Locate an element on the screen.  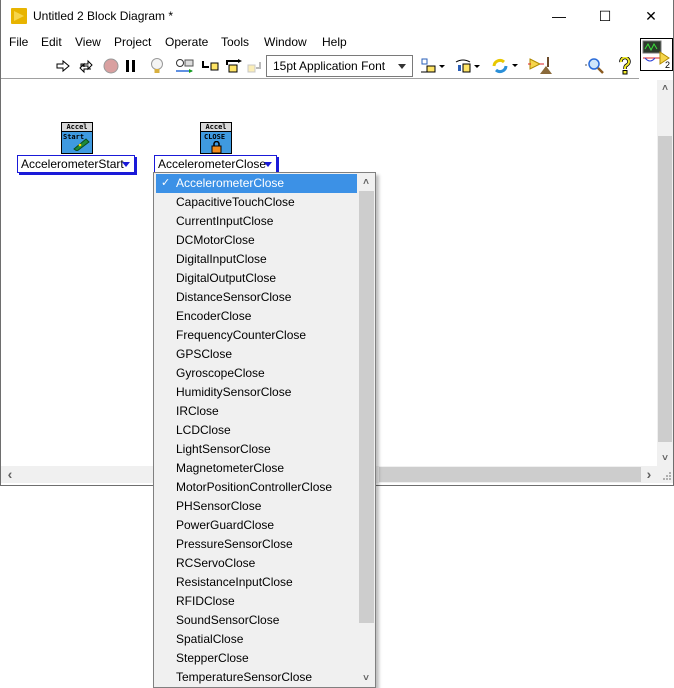
dropdown-item: CurrentInputClose is located at coordinates (256, 221).